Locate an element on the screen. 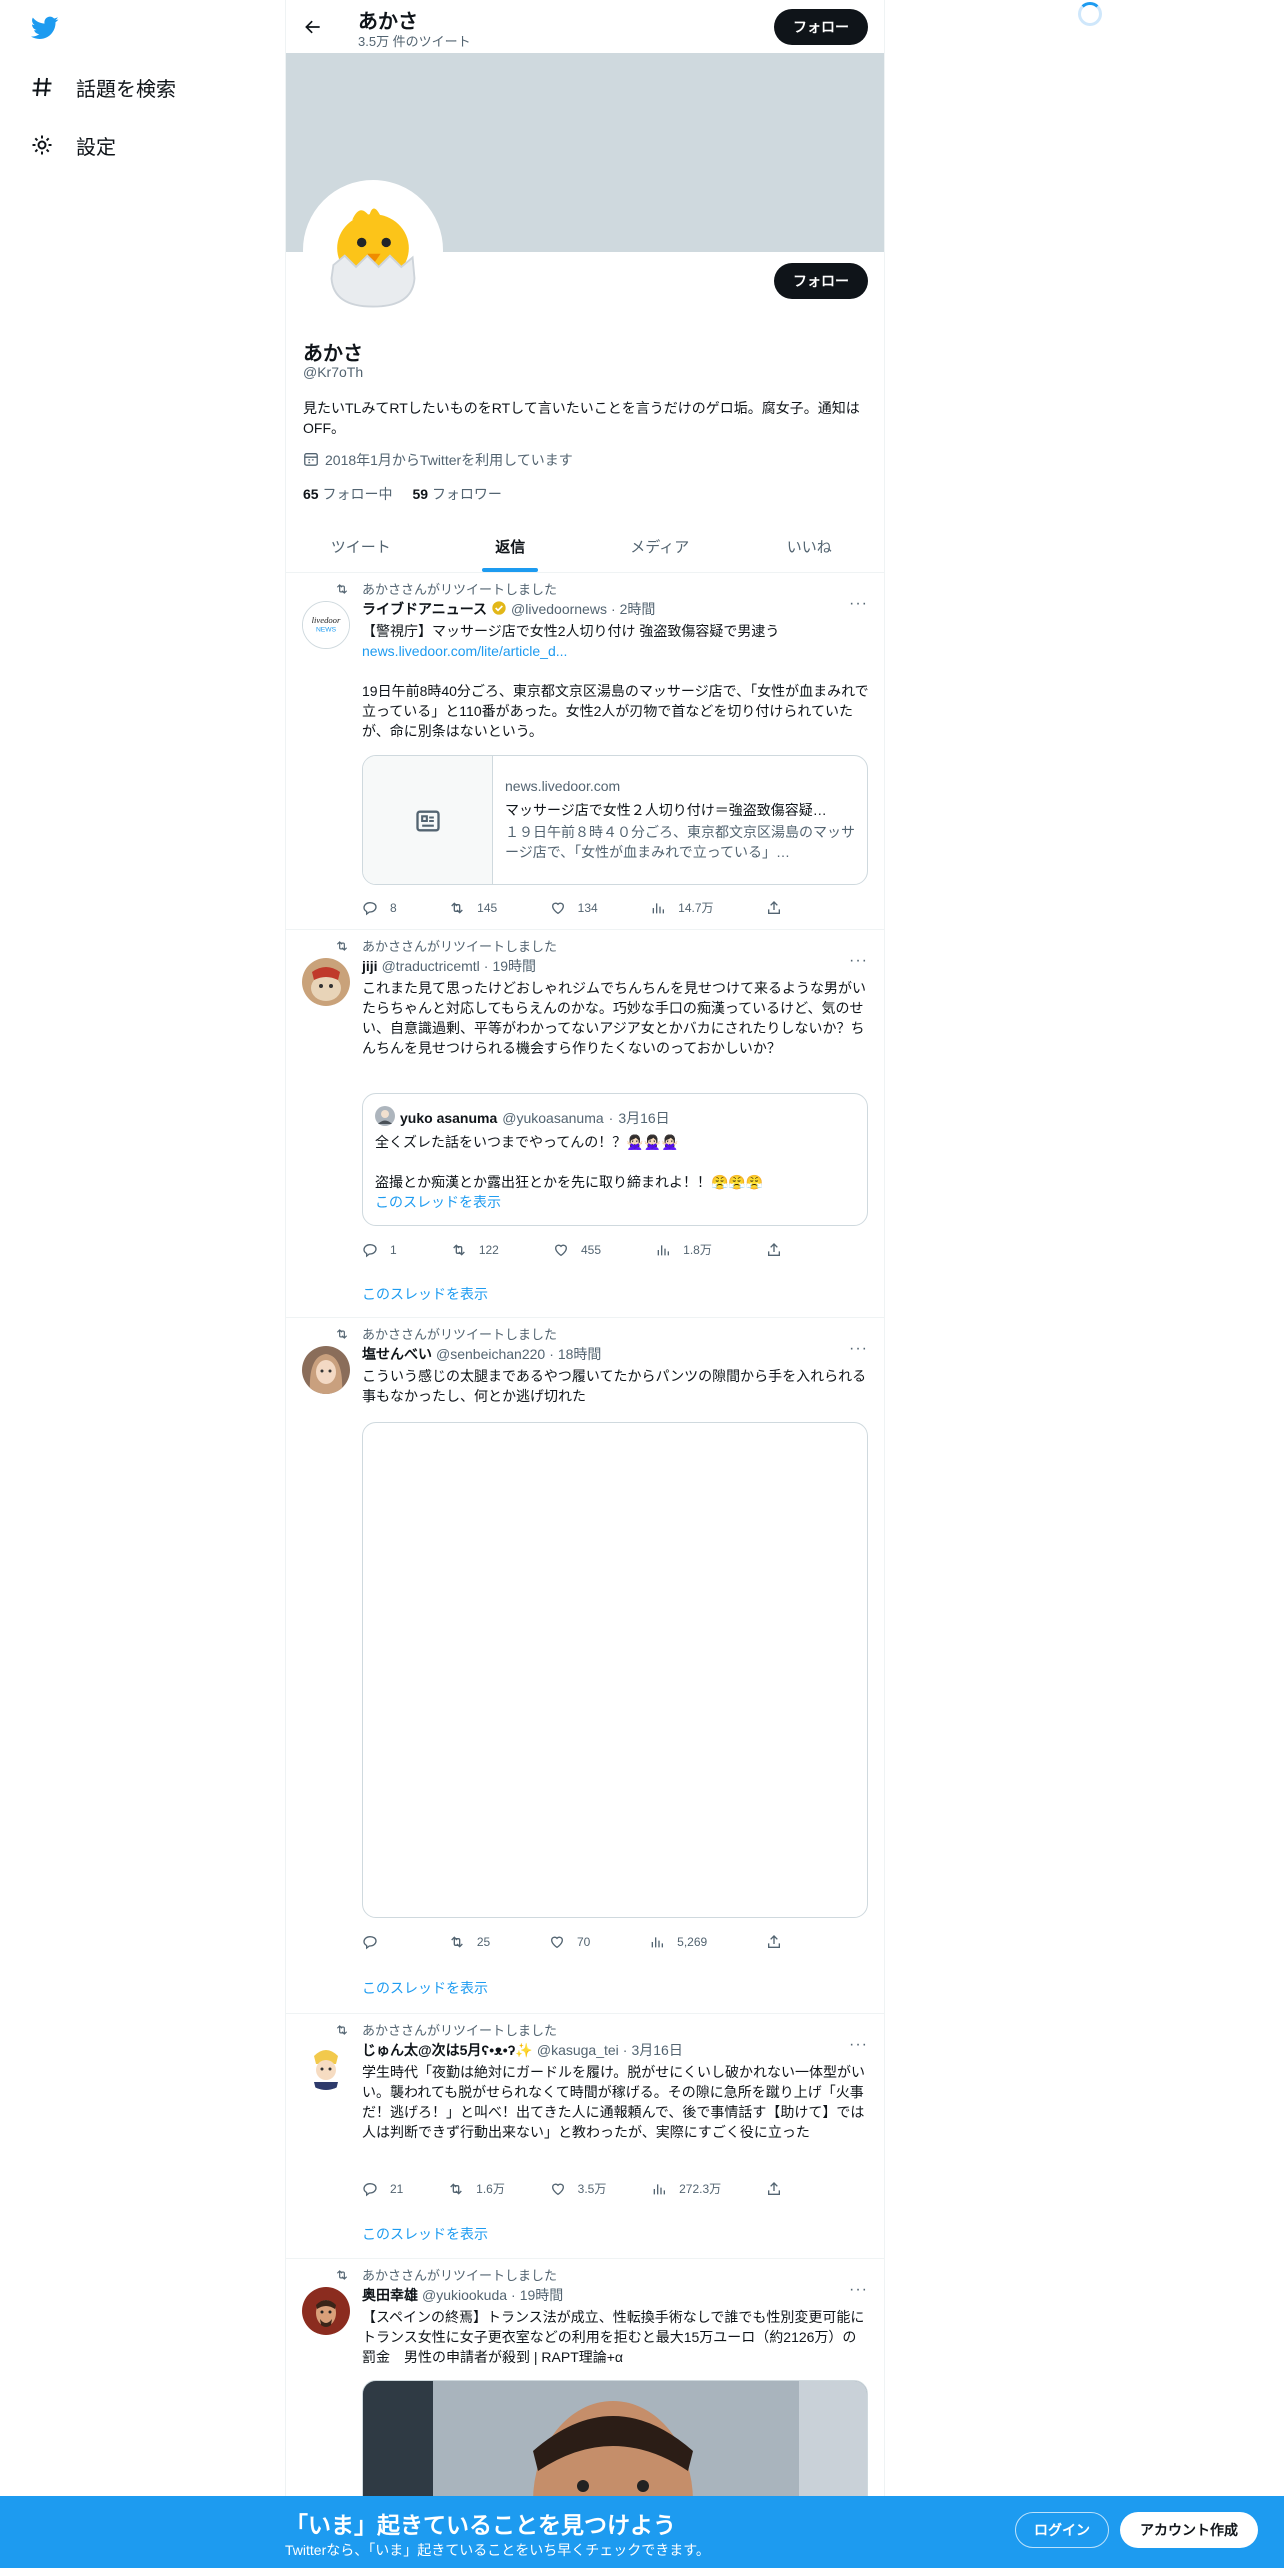 The height and width of the screenshot is (2568, 1284). tweet-time: 3月16日 is located at coordinates (656, 2050).